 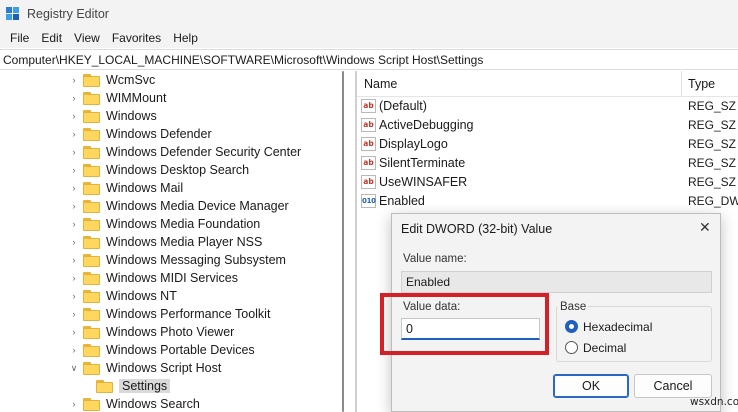 What do you see at coordinates (151, 332) in the screenshot?
I see `tree-item: › Windows Photo Viewer` at bounding box center [151, 332].